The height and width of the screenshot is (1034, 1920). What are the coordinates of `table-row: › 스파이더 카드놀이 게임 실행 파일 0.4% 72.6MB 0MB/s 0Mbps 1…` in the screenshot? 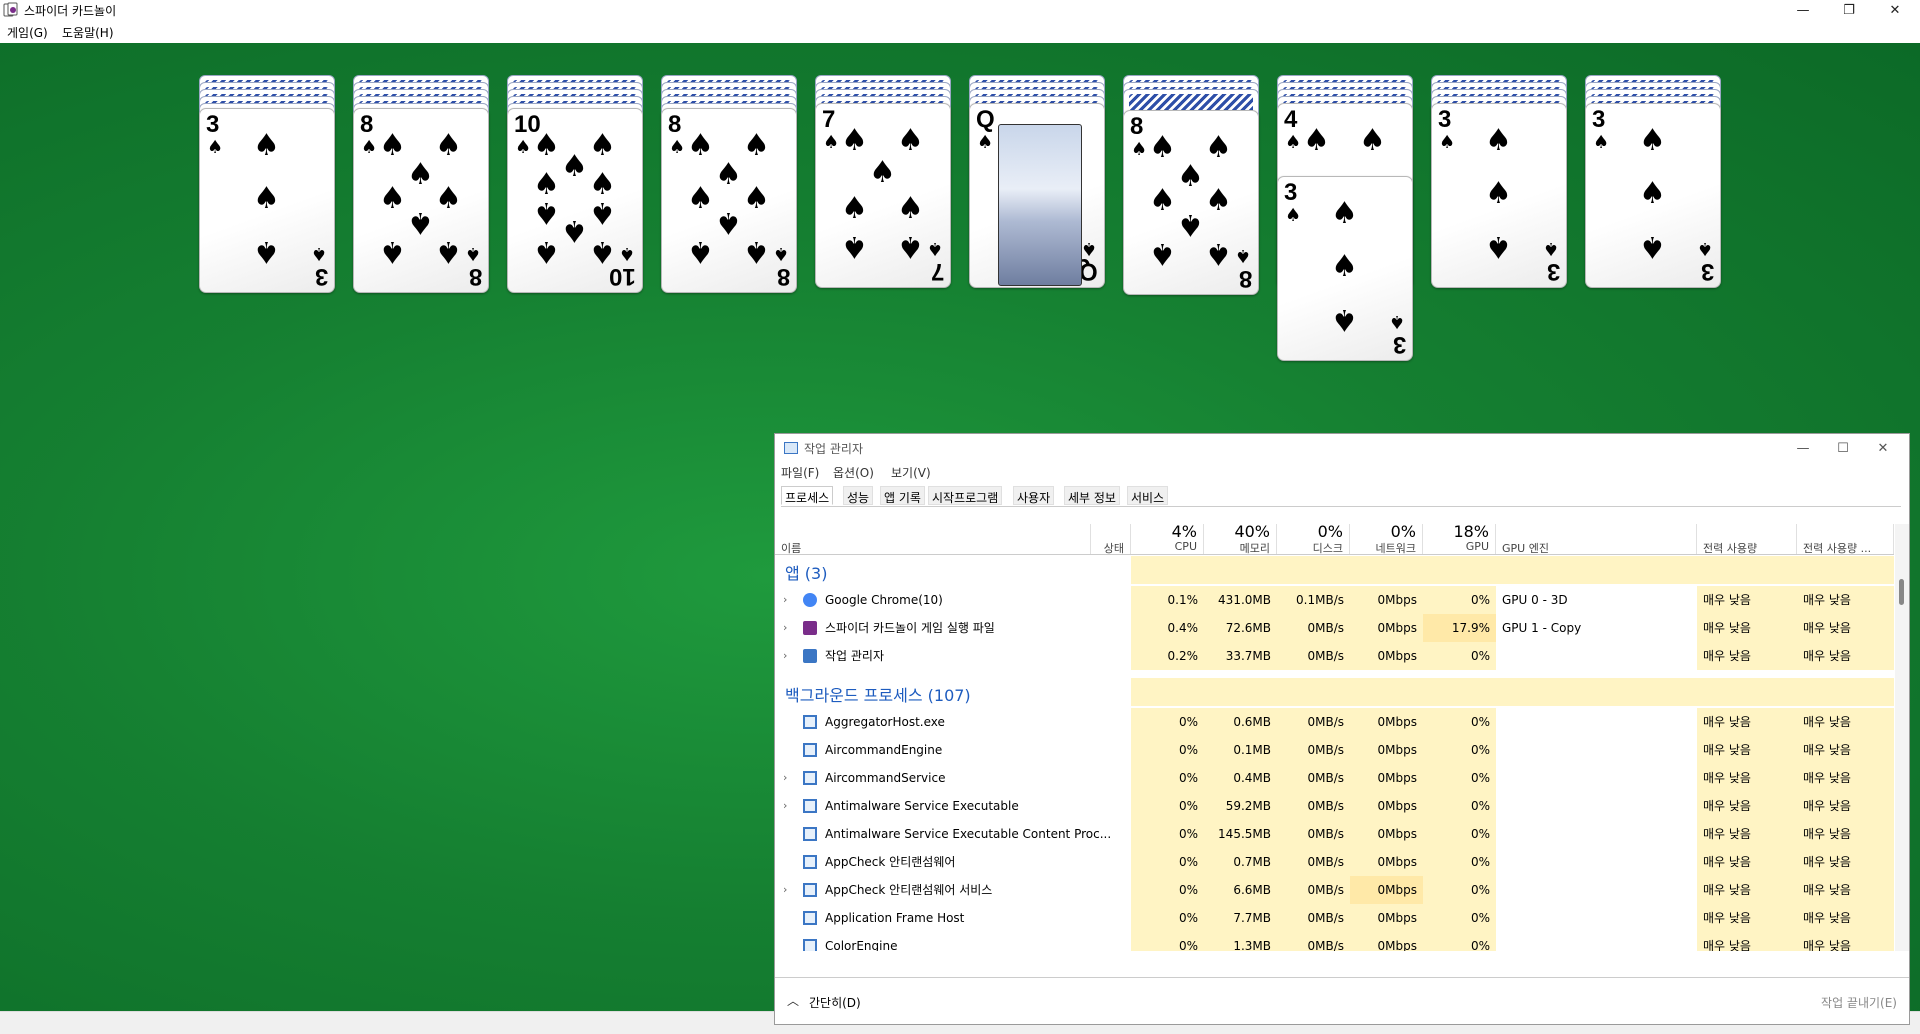 It's located at (1334, 628).